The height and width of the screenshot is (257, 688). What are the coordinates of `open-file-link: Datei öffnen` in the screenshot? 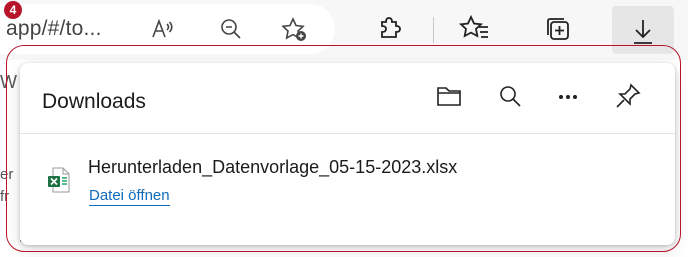 It's located at (129, 196).